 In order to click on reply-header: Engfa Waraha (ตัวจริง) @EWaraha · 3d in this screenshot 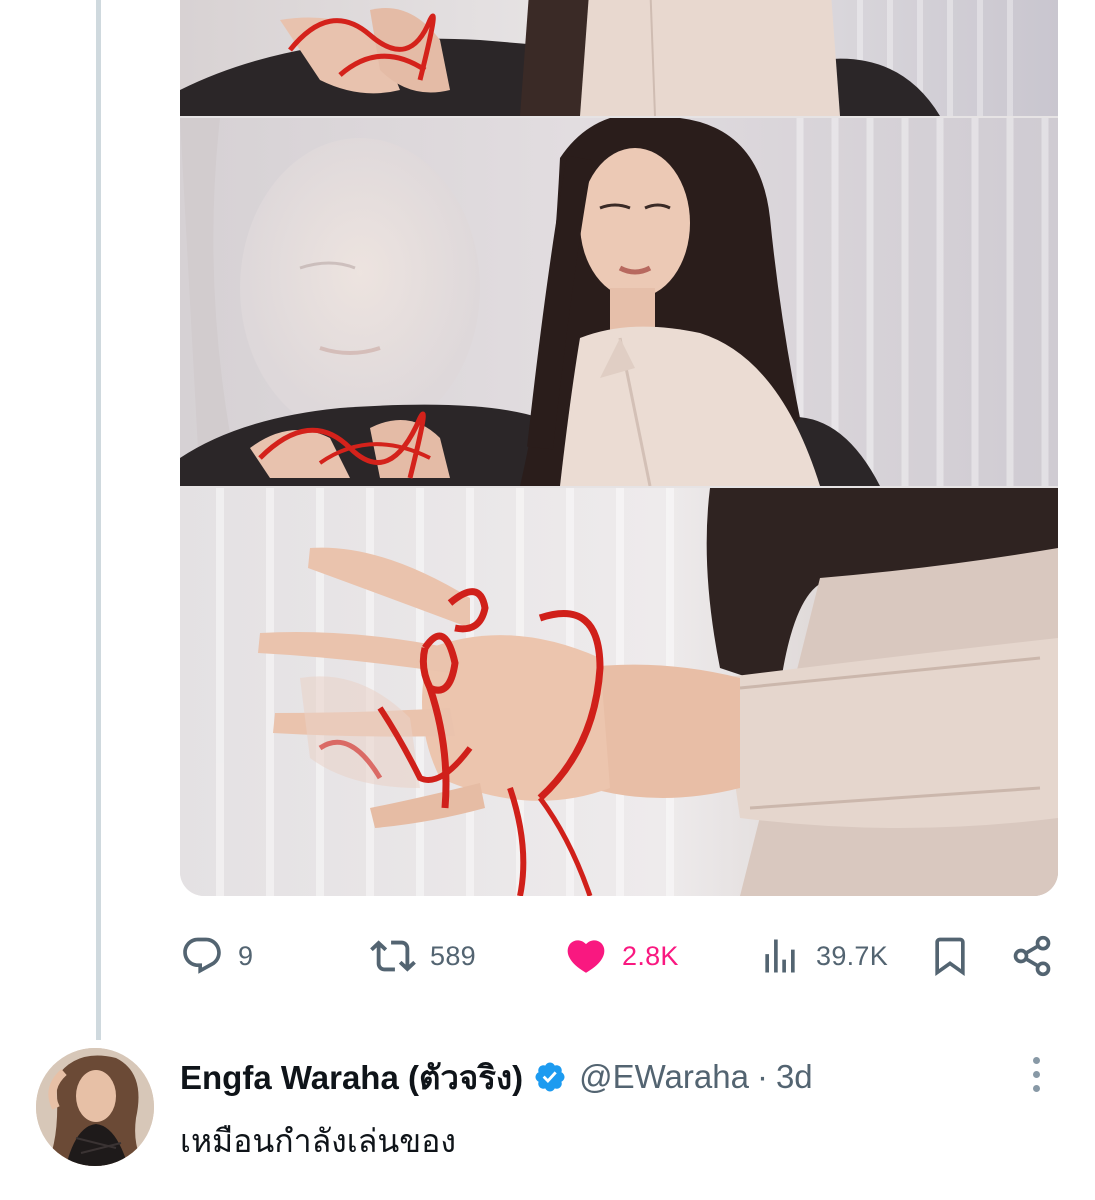, I will do `click(496, 1077)`.